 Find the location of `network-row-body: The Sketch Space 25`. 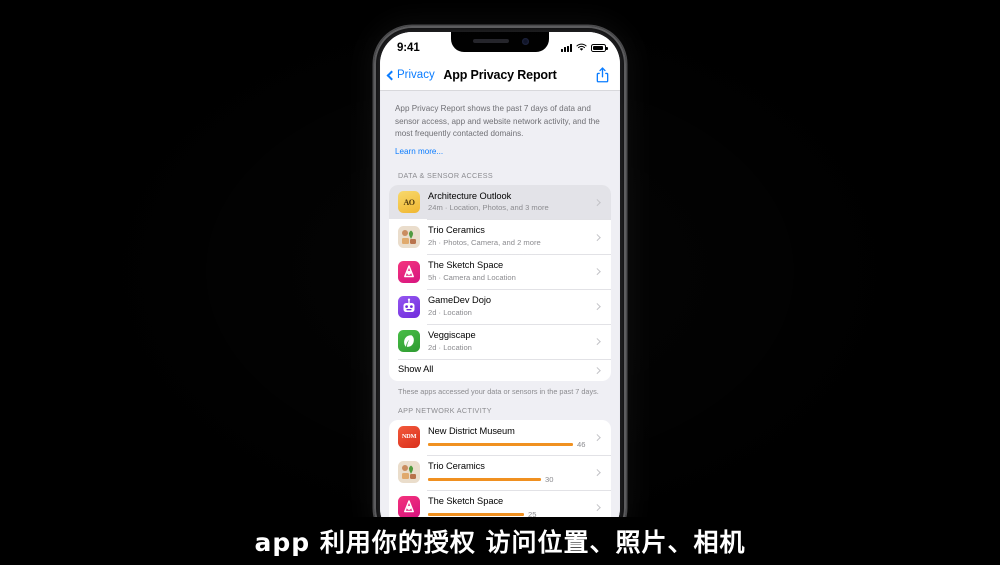

network-row-body: The Sketch Space 25 is located at coordinates (507, 507).